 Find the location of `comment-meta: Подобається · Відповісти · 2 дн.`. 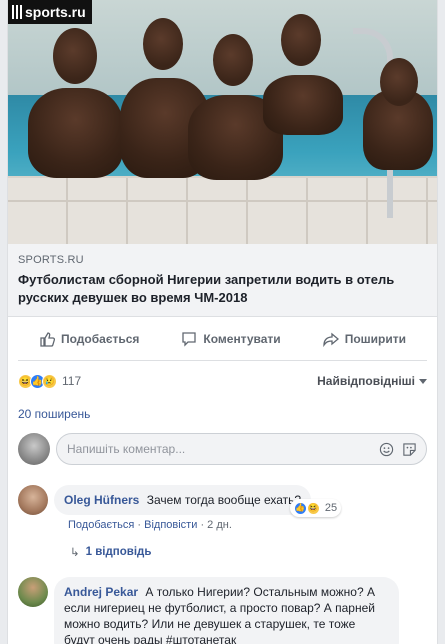

comment-meta: Подобається · Відповісти · 2 дн. is located at coordinates (150, 525).